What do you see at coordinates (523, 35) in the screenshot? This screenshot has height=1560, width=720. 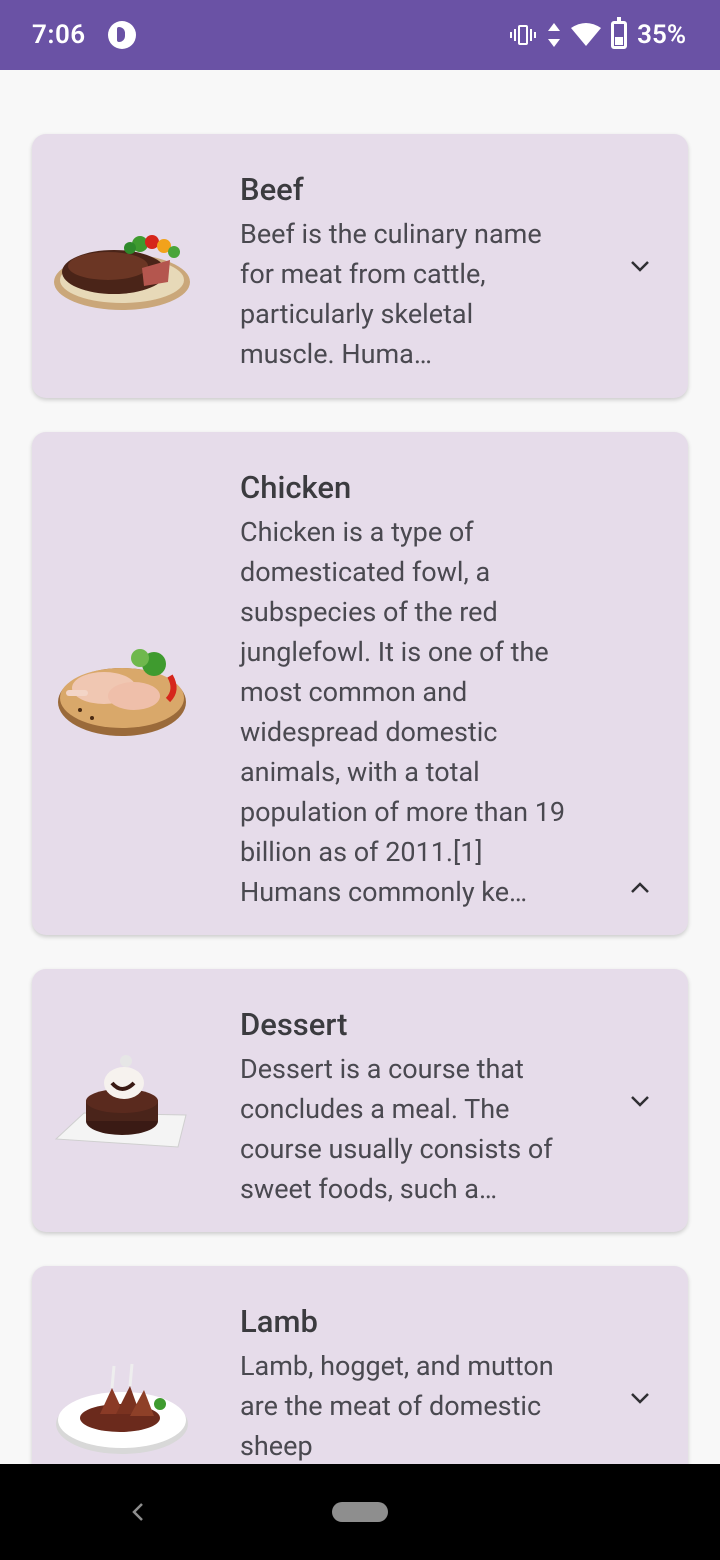 I see `vibrate-icon` at bounding box center [523, 35].